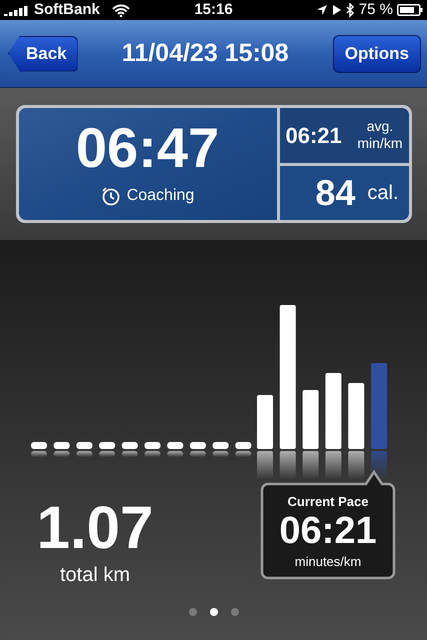 Image resolution: width=427 pixels, height=640 pixels. What do you see at coordinates (328, 502) in the screenshot?
I see `current-pace-title: Current Pace` at bounding box center [328, 502].